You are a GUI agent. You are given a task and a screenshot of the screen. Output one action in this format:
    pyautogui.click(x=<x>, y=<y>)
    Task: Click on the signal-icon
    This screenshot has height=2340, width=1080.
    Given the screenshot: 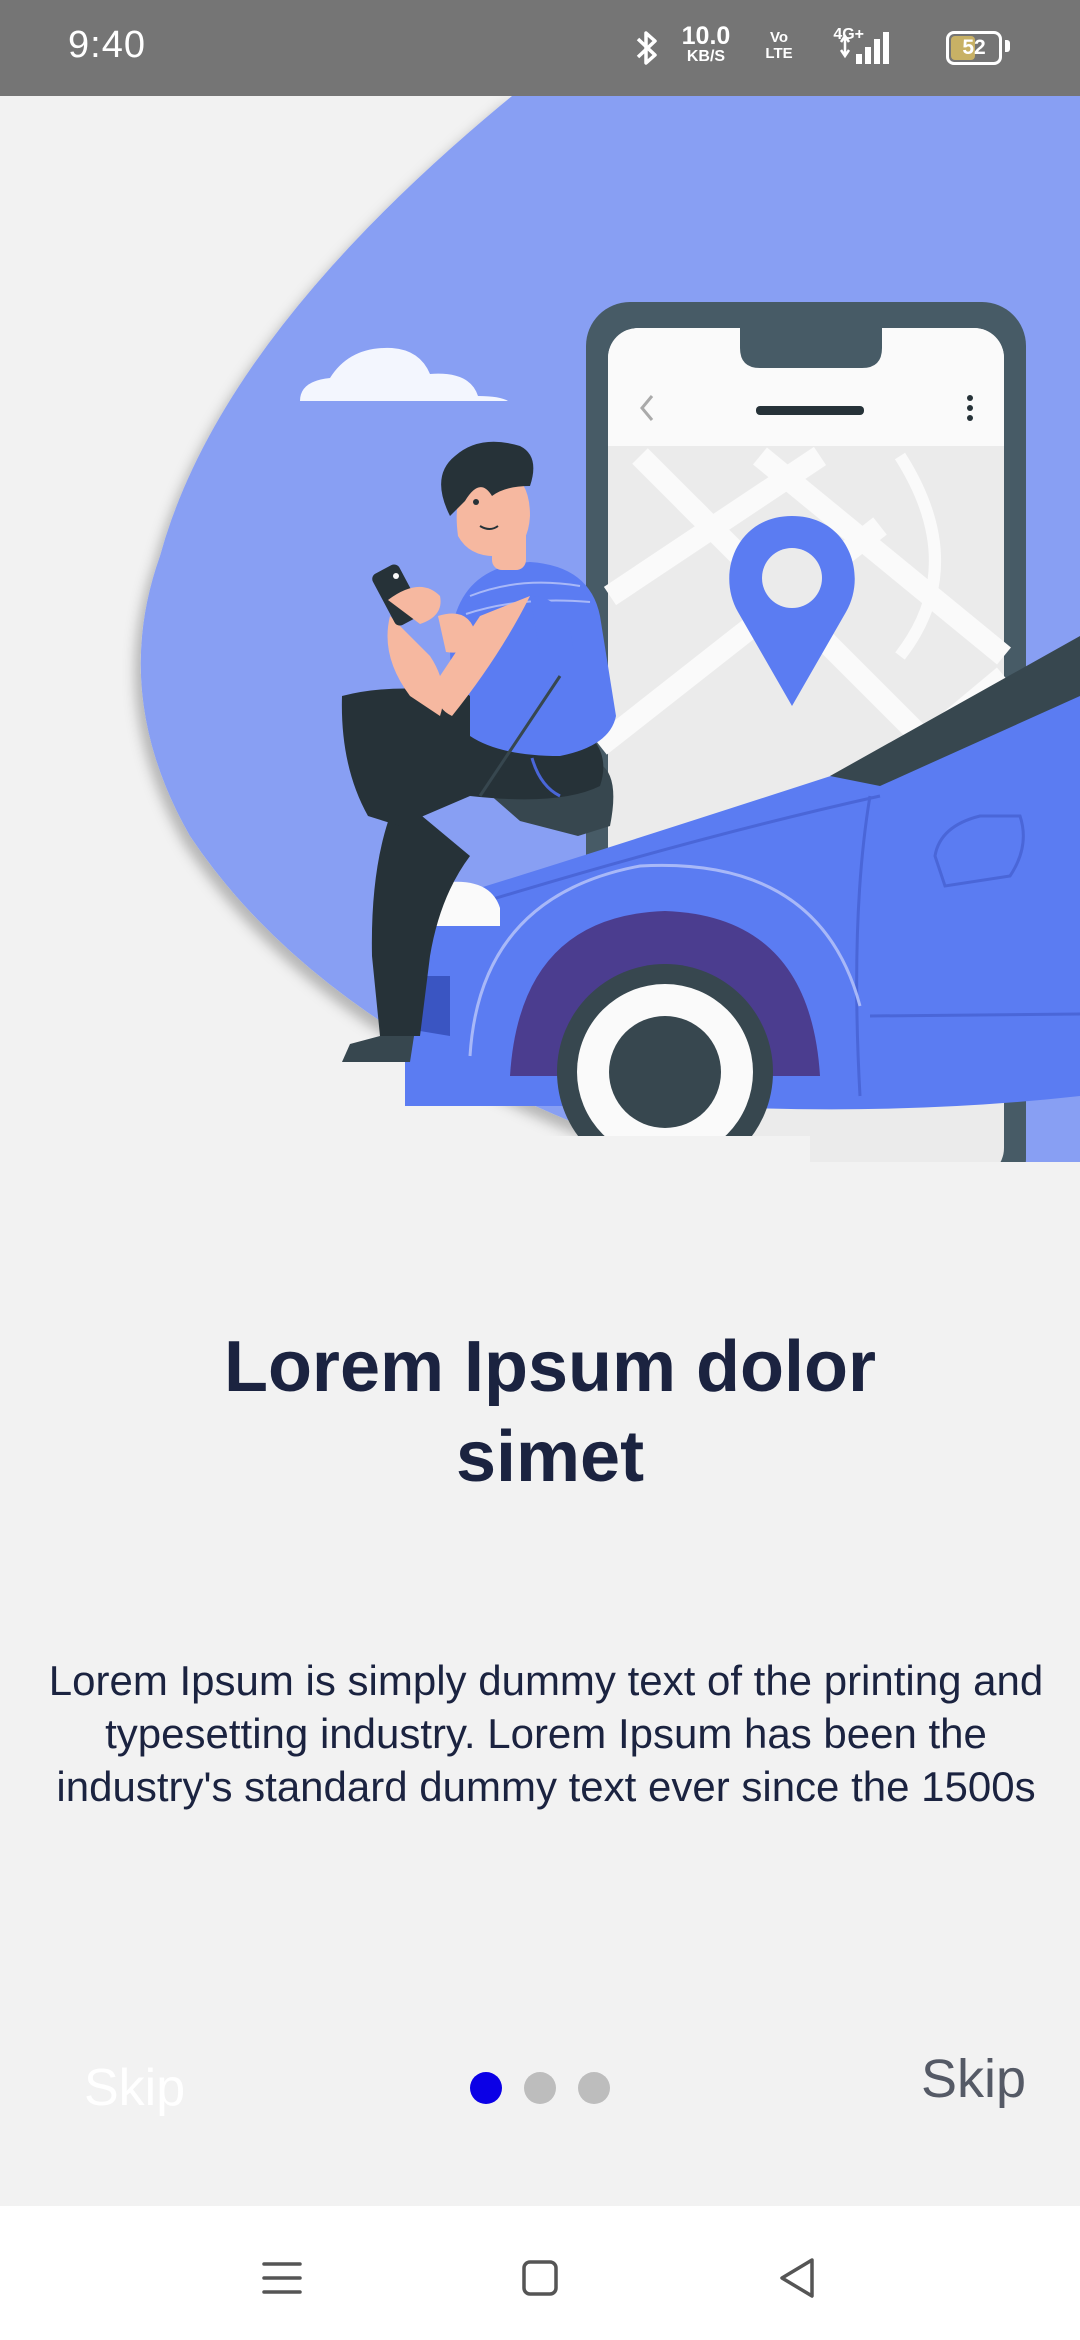 What is the action you would take?
    pyautogui.click(x=864, y=48)
    